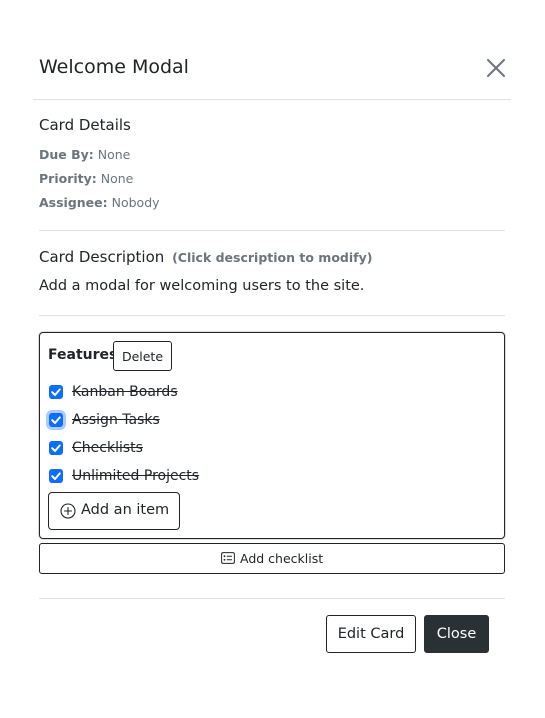 Image resolution: width=545 pixels, height=718 pixels. I want to click on plus-circle-icon, so click(68, 511).